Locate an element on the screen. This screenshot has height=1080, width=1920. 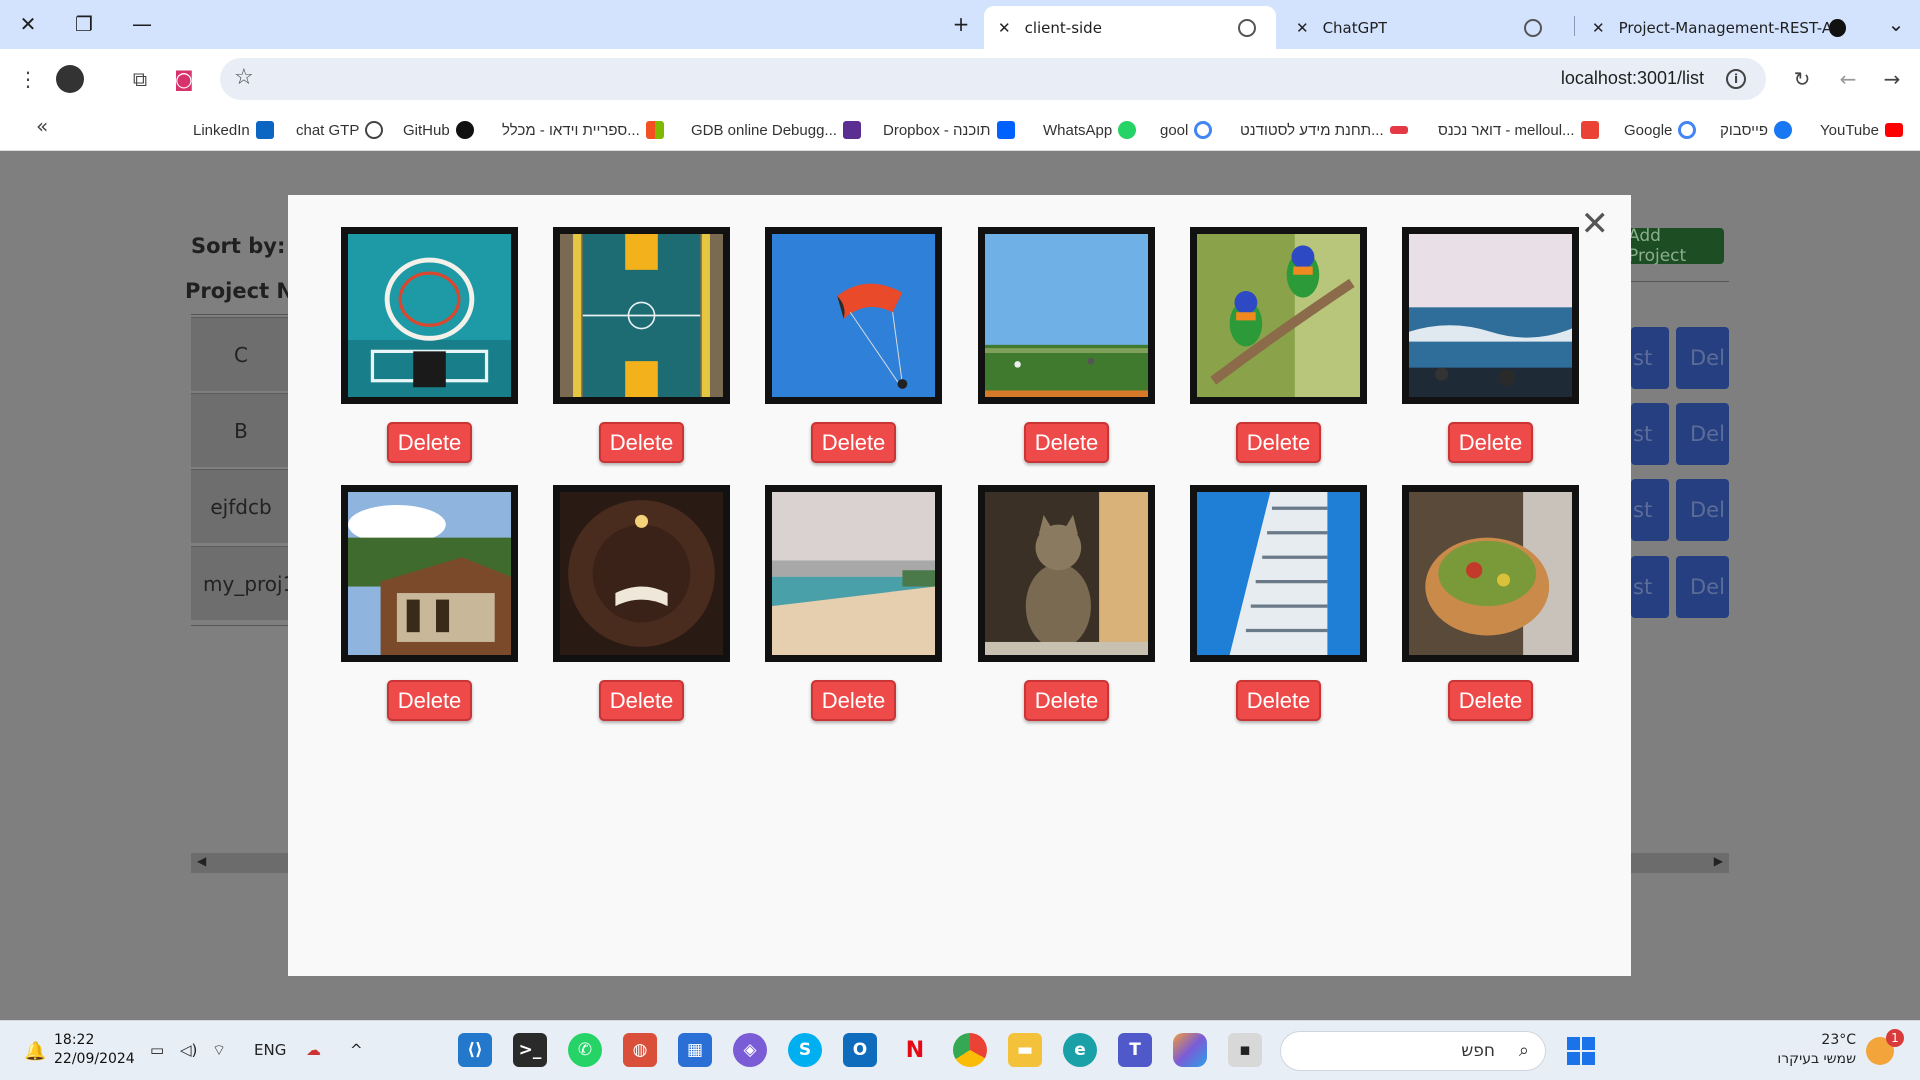
tab-project-management: ✕ Project-Management-REST-API is located at coordinates (1722, 27).